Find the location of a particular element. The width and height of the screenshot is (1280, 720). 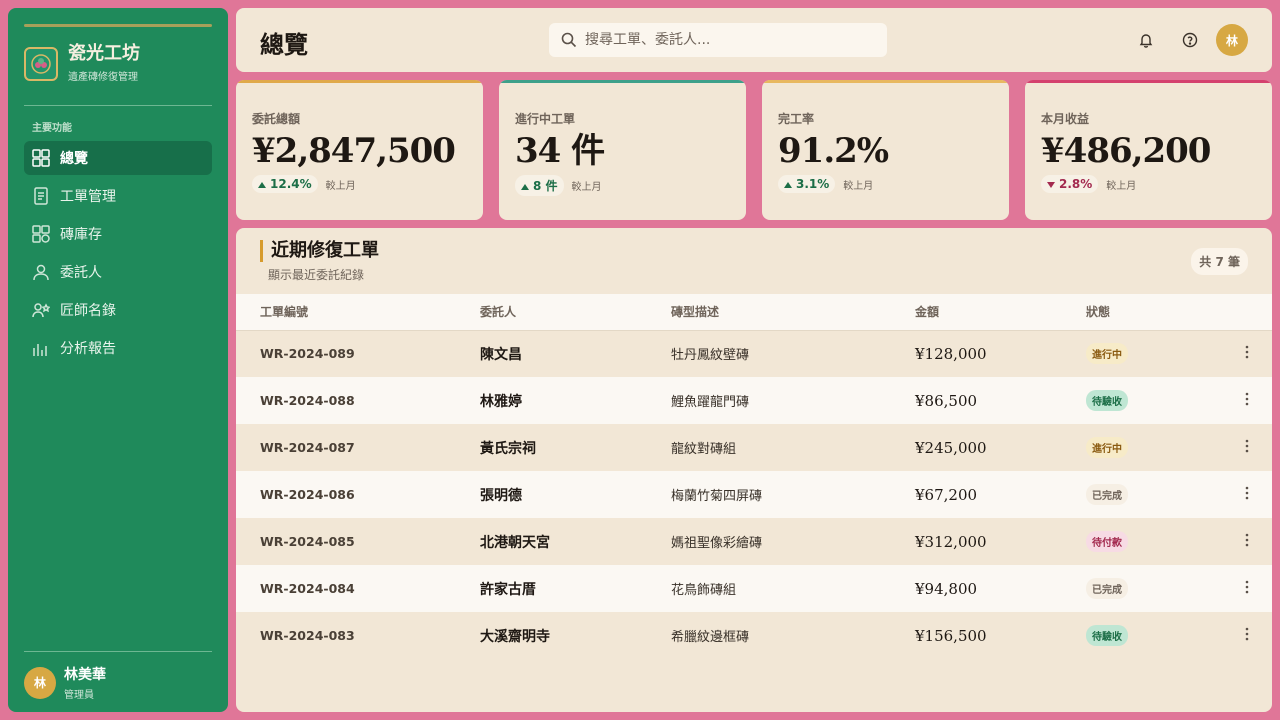

sidebar-item-clients: 委託人 is located at coordinates (118, 272).